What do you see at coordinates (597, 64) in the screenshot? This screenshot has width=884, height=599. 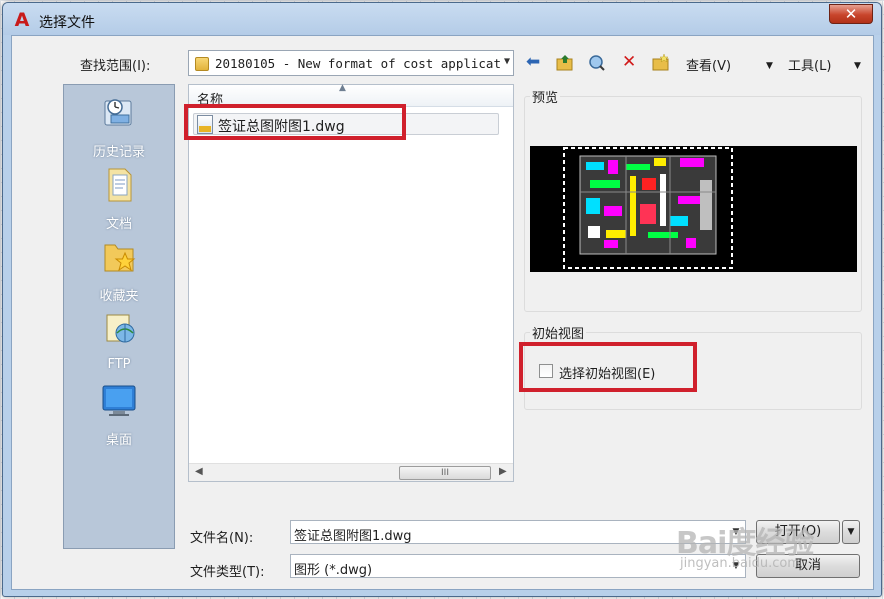 I see `search-web-icon` at bounding box center [597, 64].